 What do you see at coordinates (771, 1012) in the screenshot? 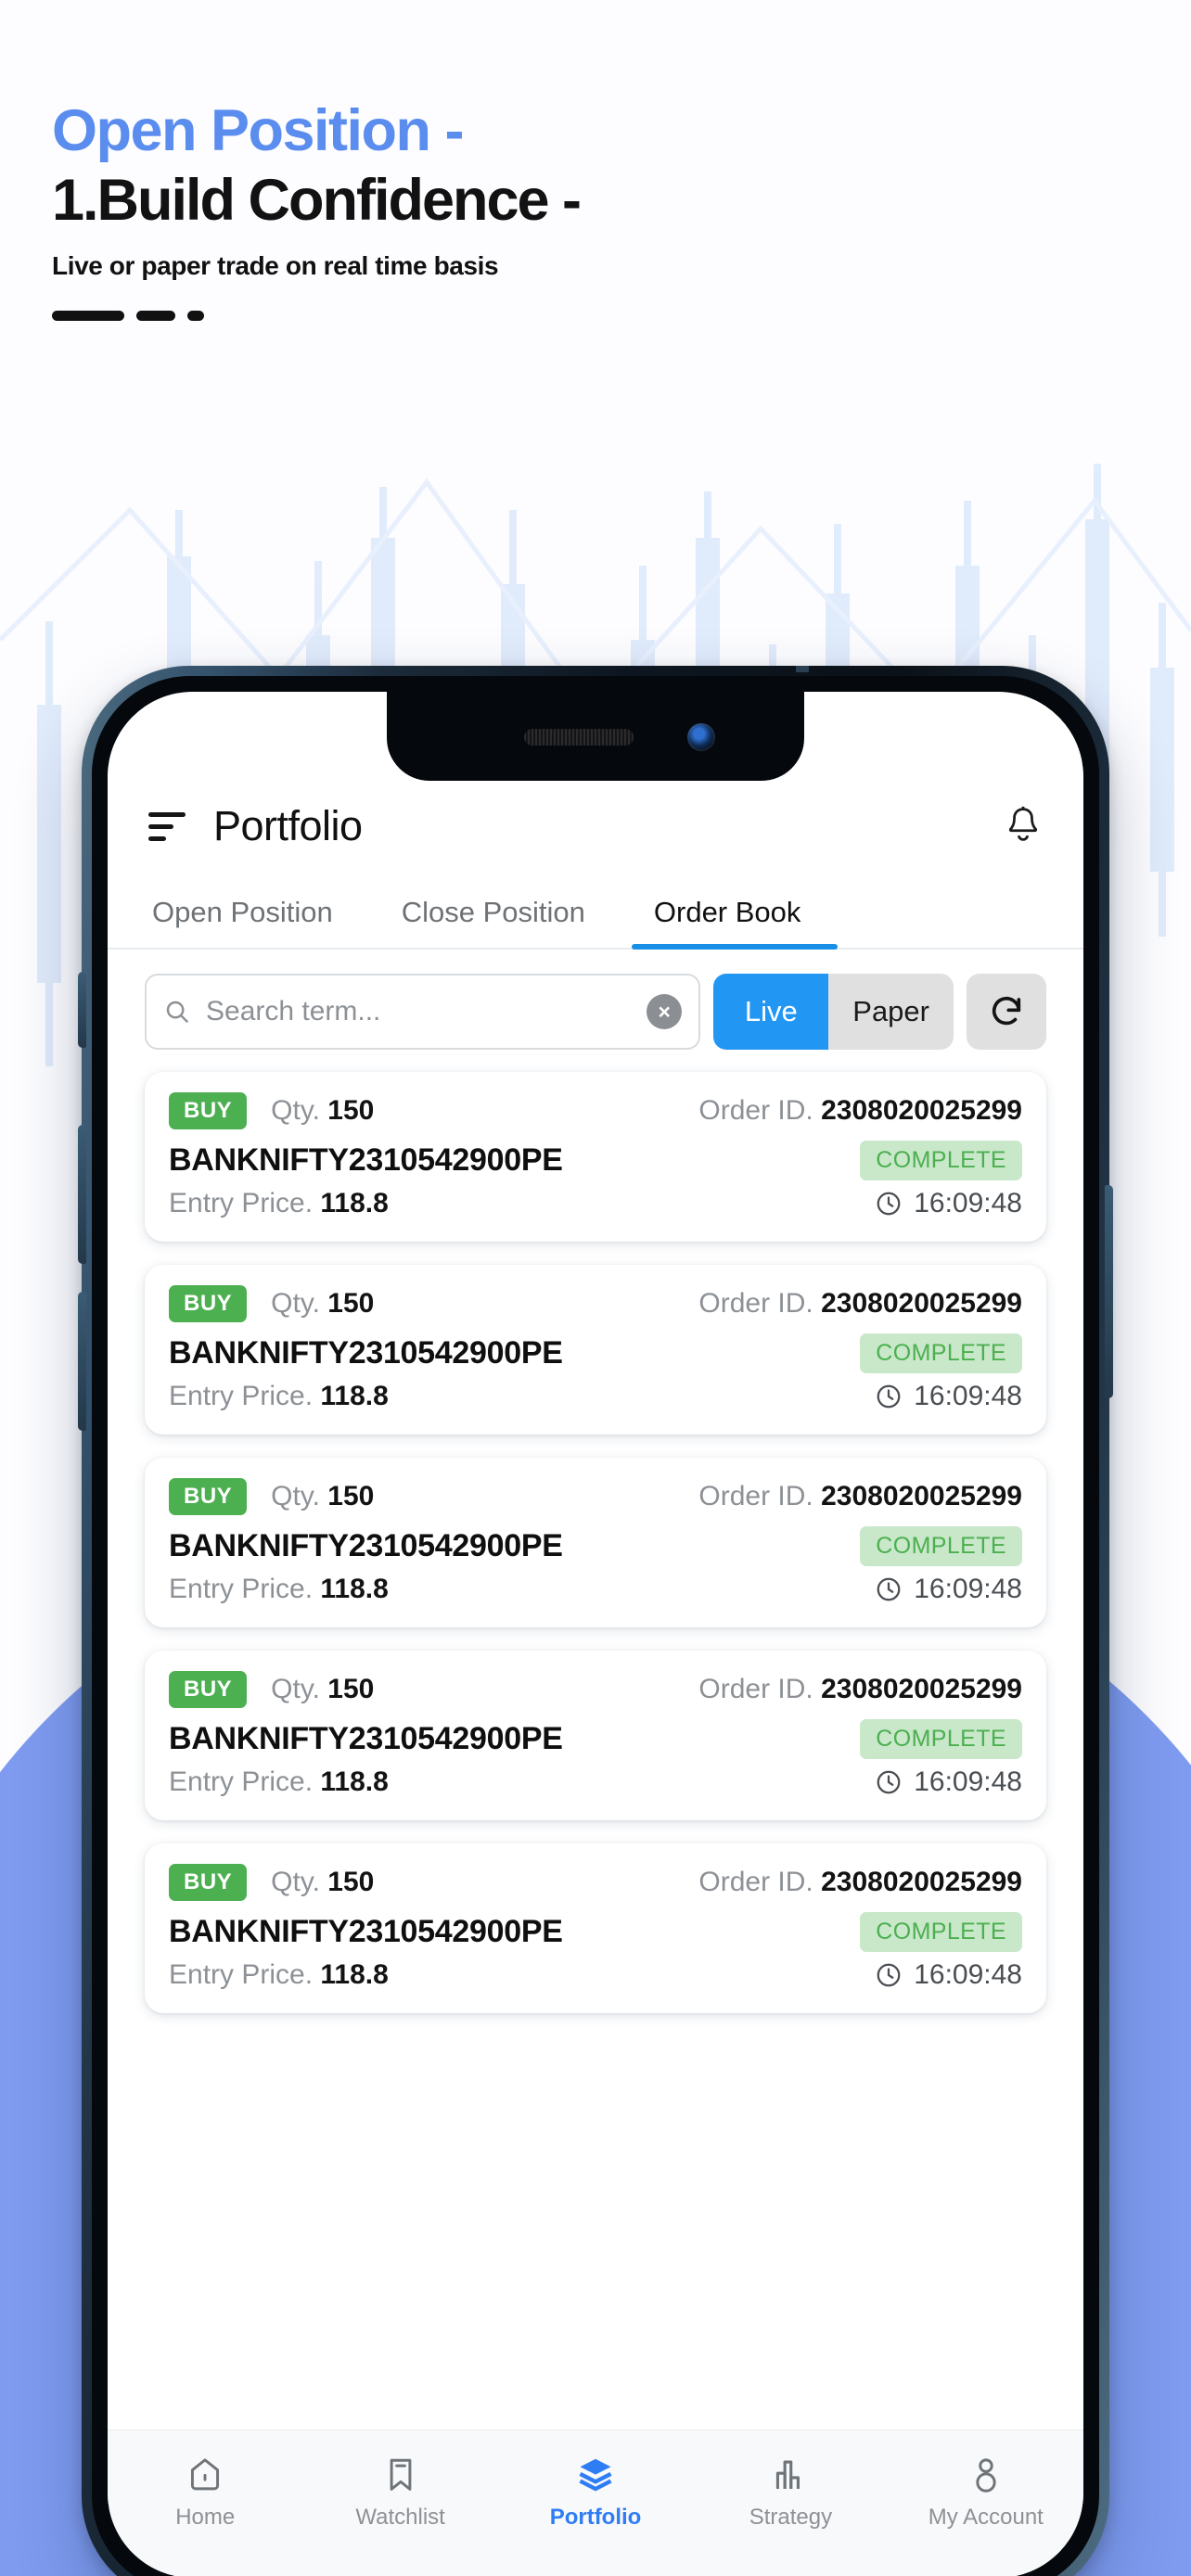
I see `mode-toggle-live: Live` at bounding box center [771, 1012].